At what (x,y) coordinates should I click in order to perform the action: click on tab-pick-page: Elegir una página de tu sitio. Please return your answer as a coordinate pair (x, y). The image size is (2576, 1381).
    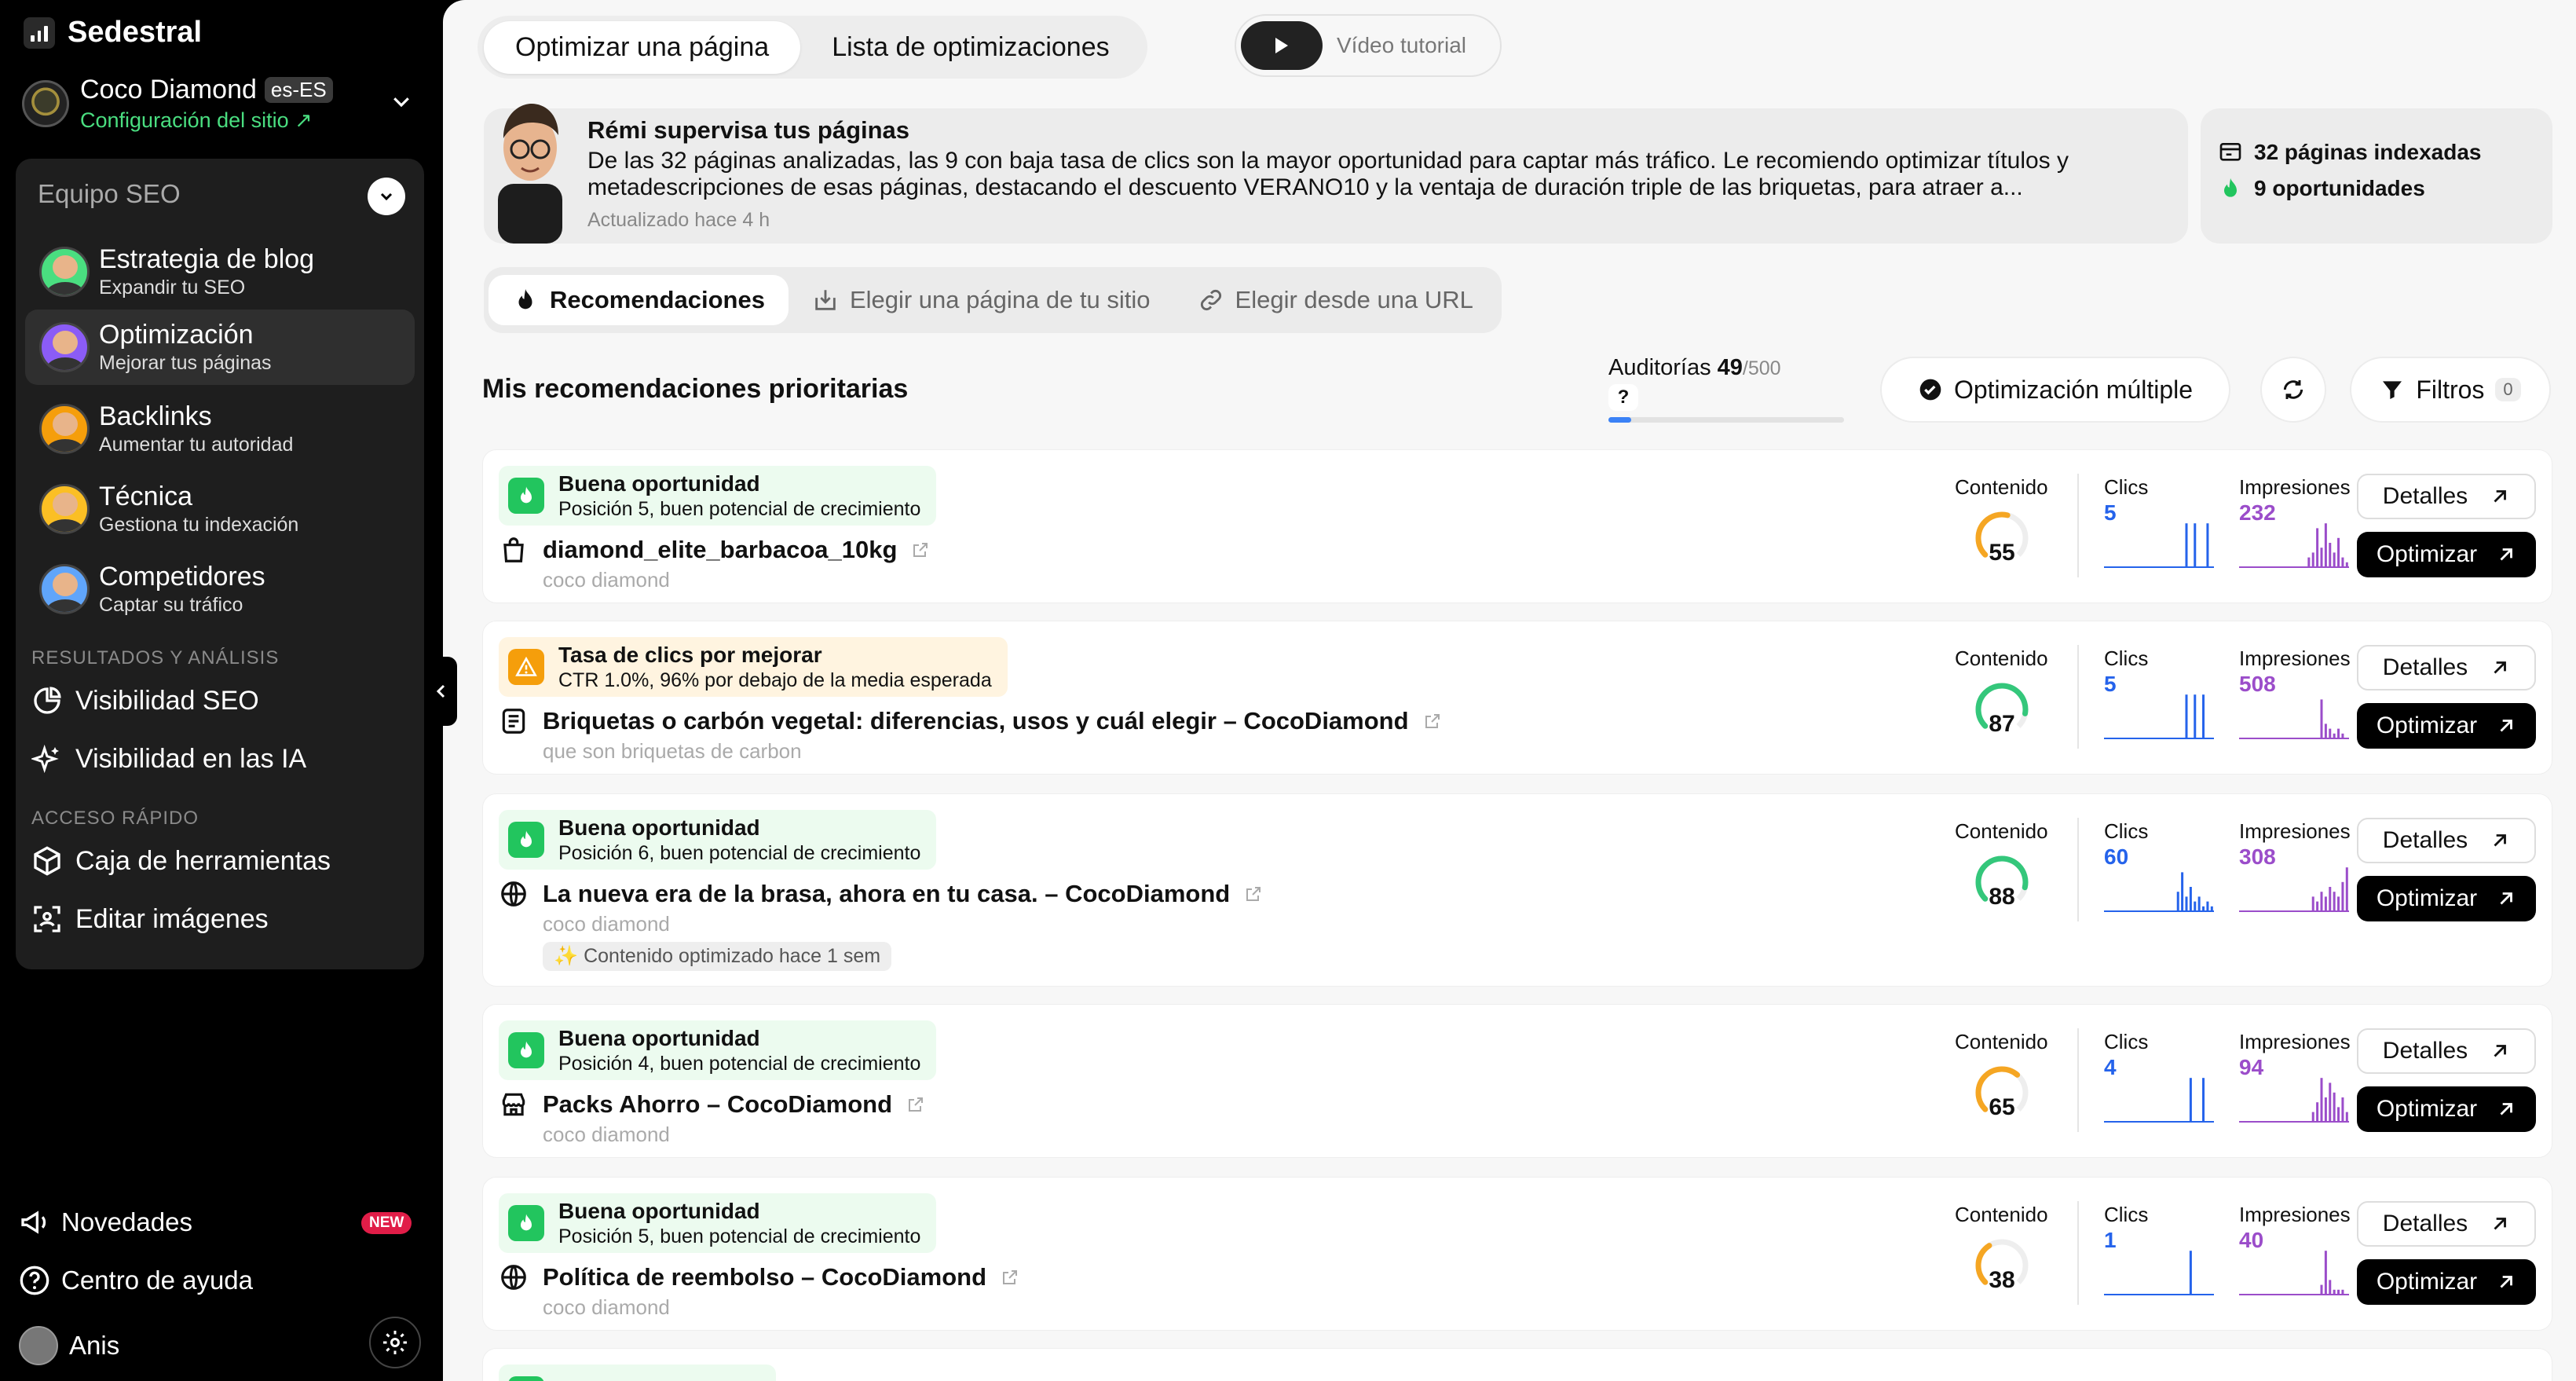
    Looking at the image, I should click on (982, 300).